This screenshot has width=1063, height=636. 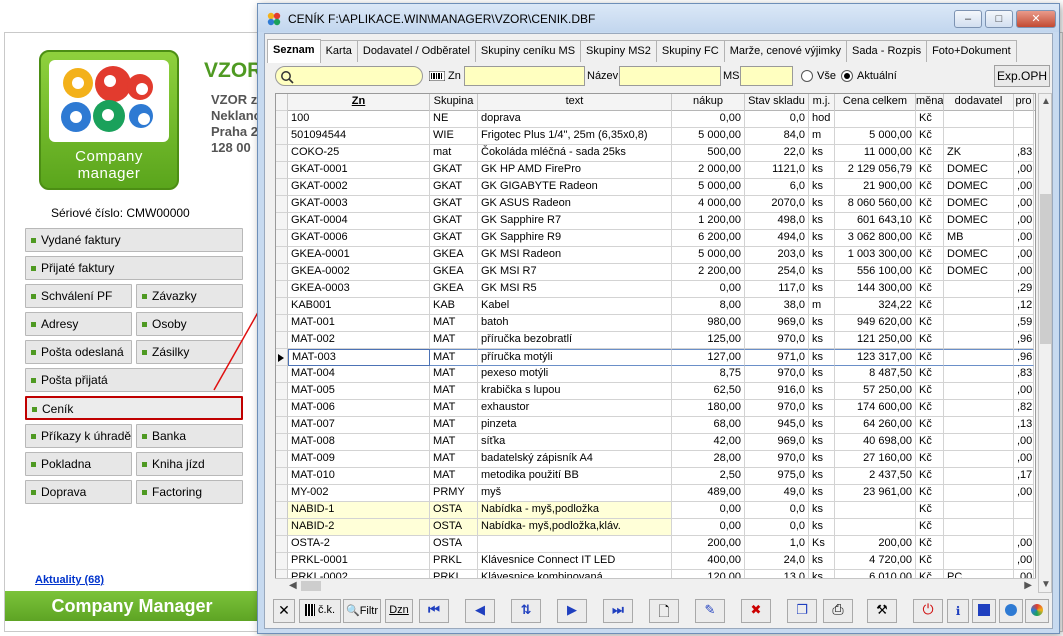 I want to click on cell-cena-celkem: 1 003 300,00, so click(x=875, y=255).